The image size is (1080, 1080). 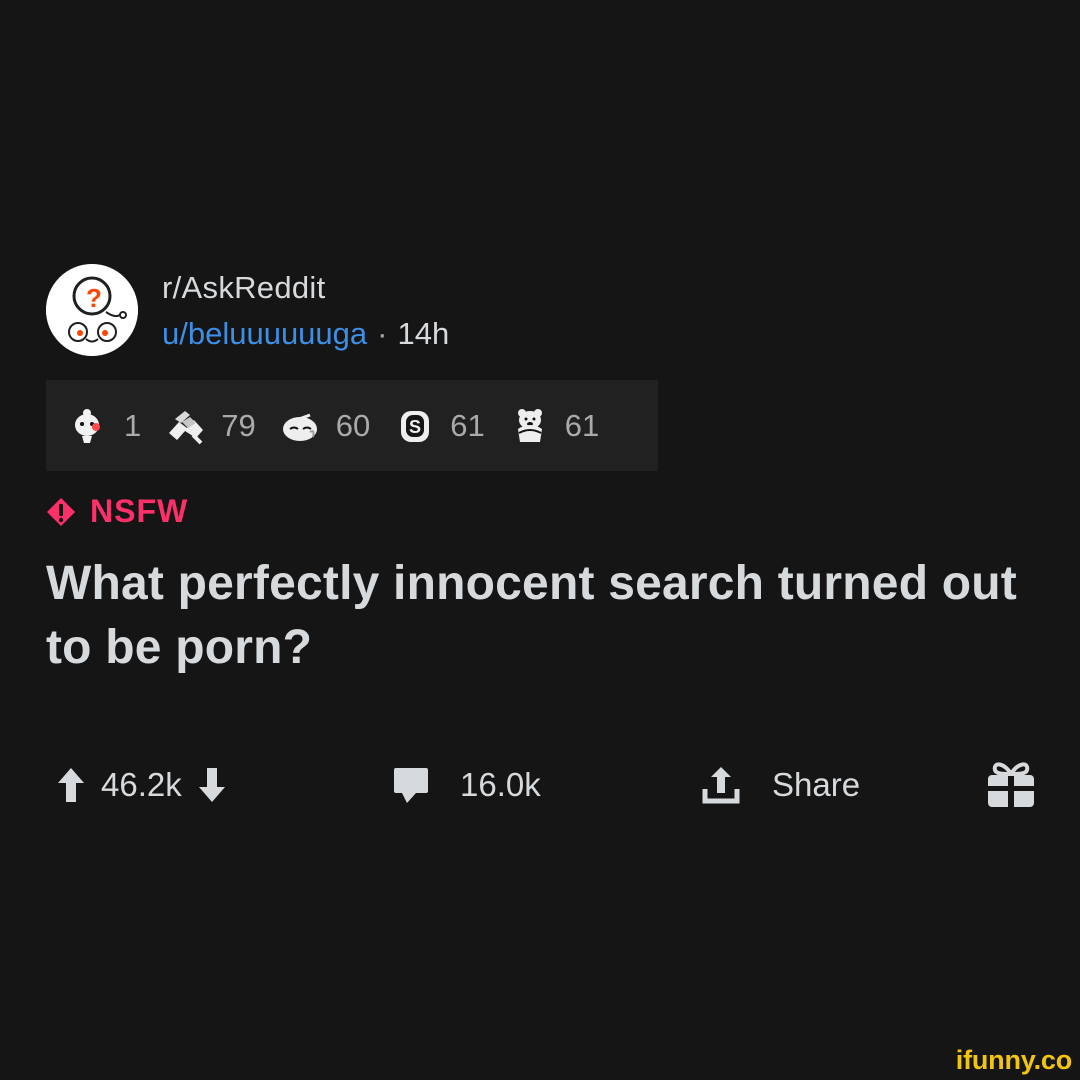 I want to click on subreddit-avatar-icon: ?, so click(x=92, y=310).